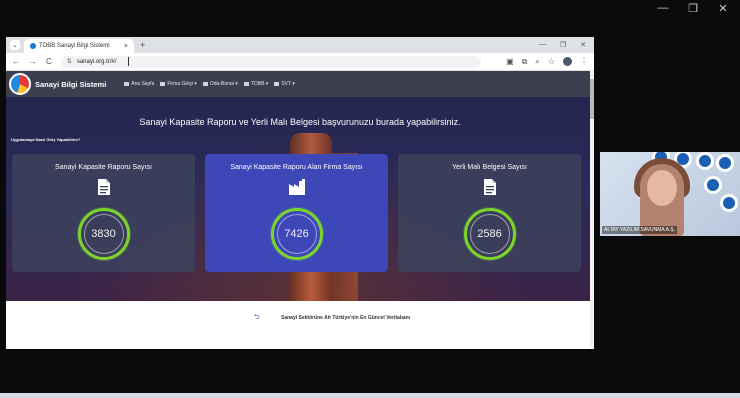 The height and width of the screenshot is (398, 740). I want to click on chrome-minimize-icon: —, so click(542, 45).